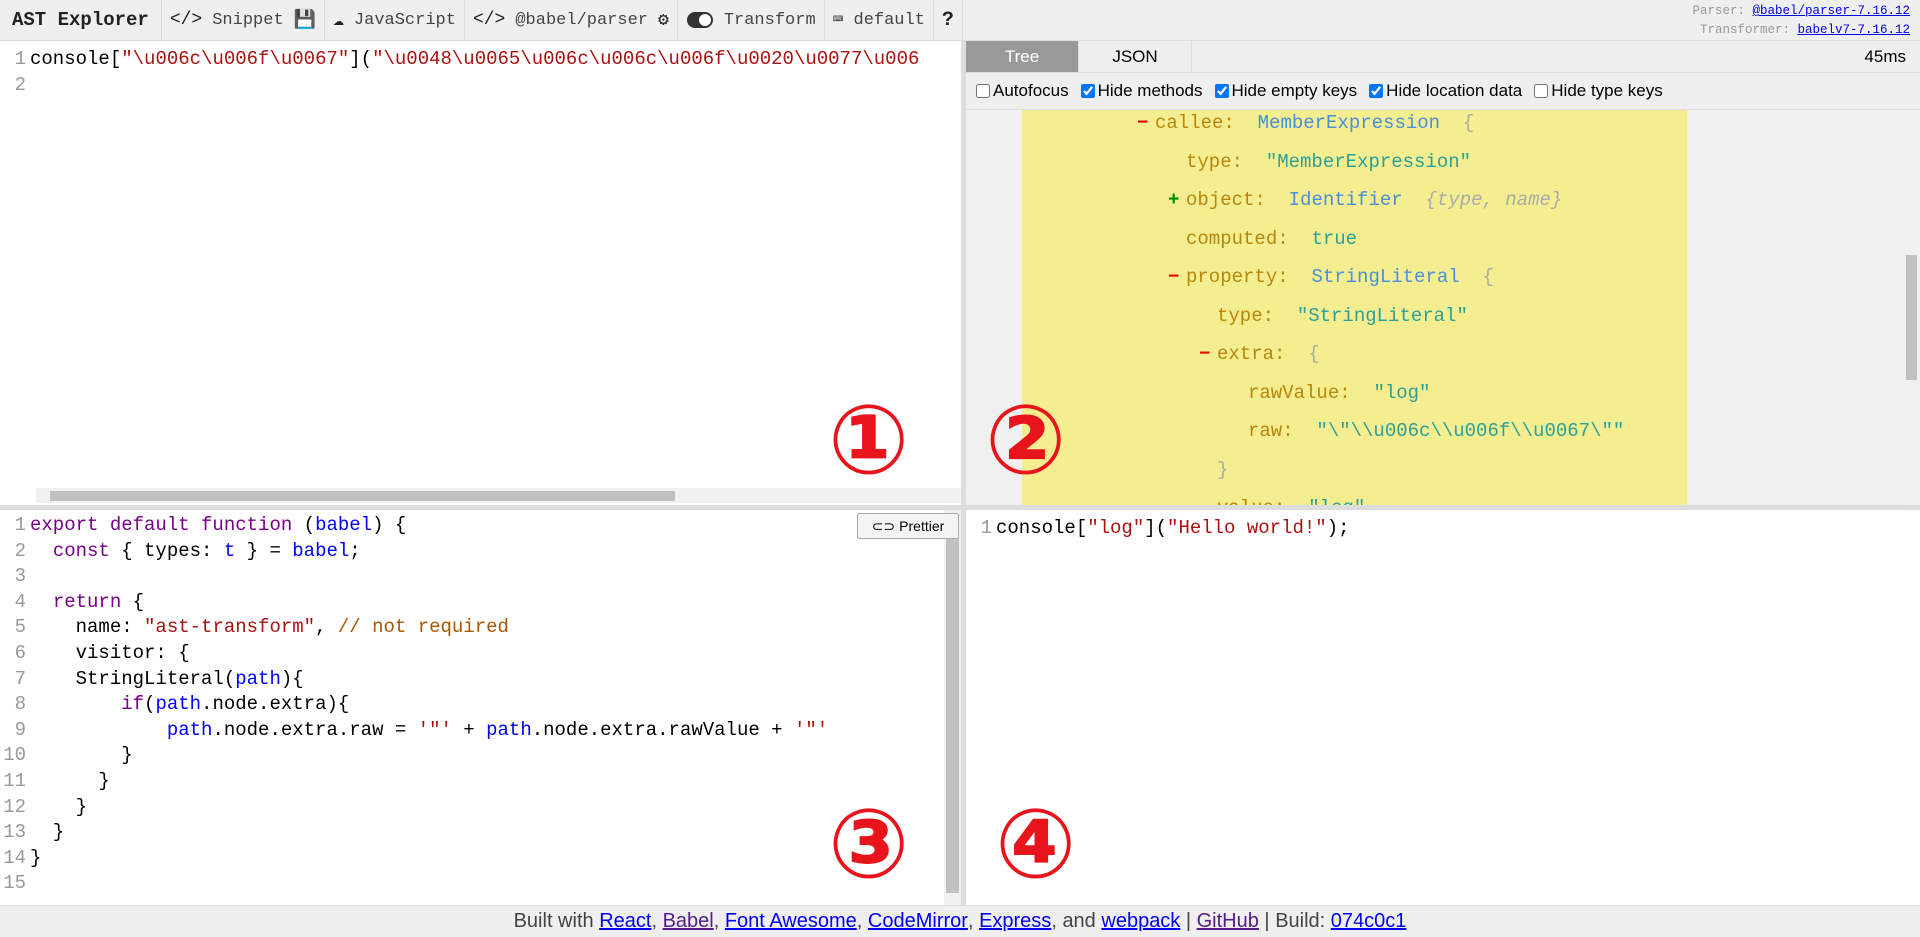  I want to click on tree-node: raw: "\"\\u006c\\u006f\\u0067\"", so click(1447, 431).